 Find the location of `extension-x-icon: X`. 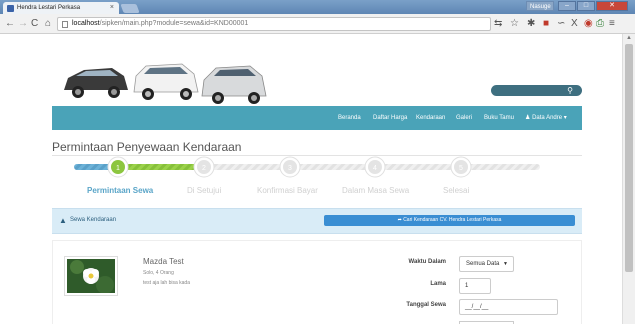

extension-x-icon: X is located at coordinates (574, 24).